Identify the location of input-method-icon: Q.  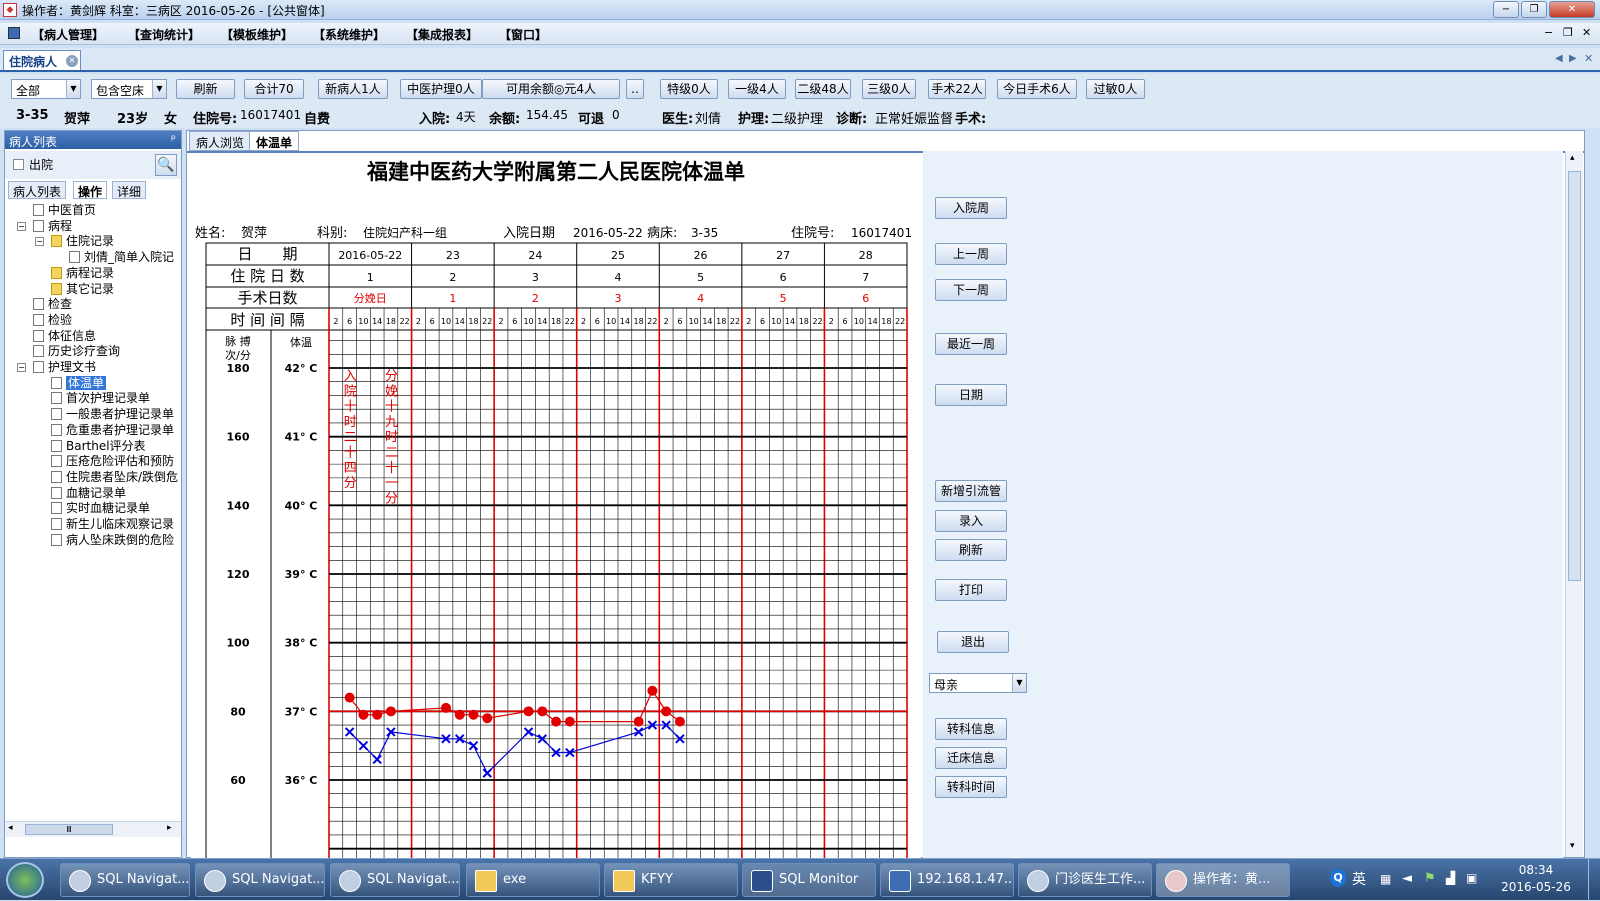
(1338, 878).